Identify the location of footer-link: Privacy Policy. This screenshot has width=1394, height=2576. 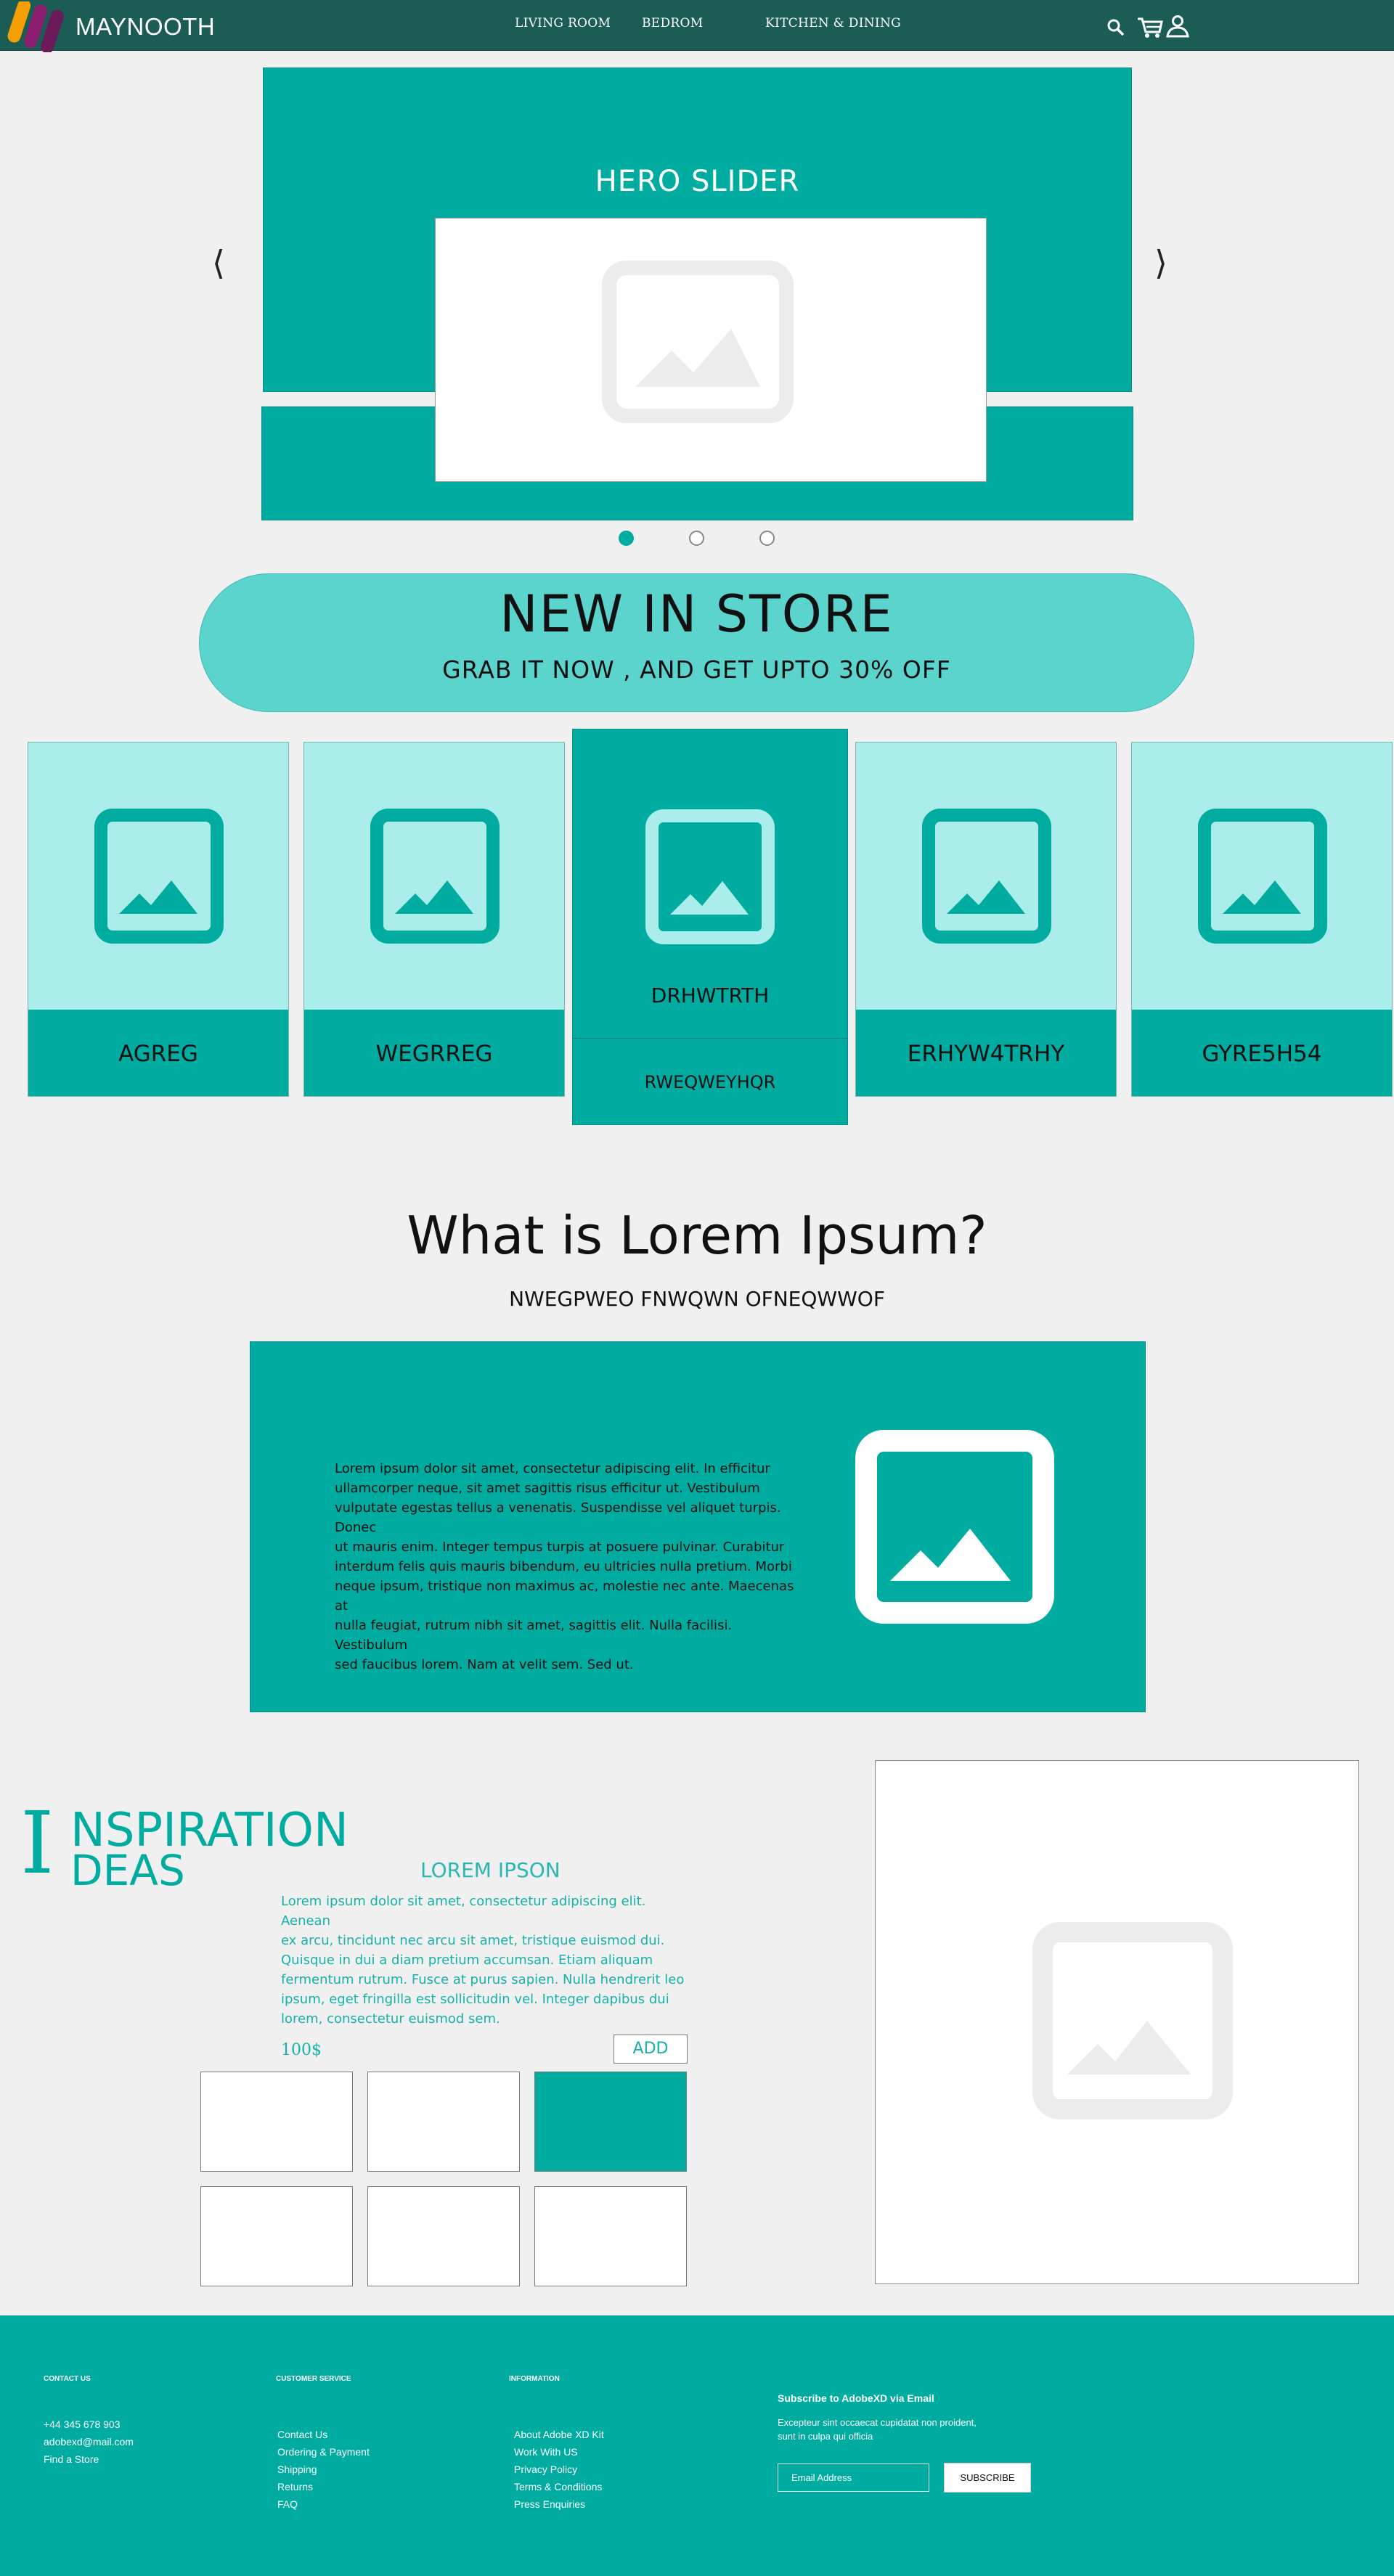
(559, 2469).